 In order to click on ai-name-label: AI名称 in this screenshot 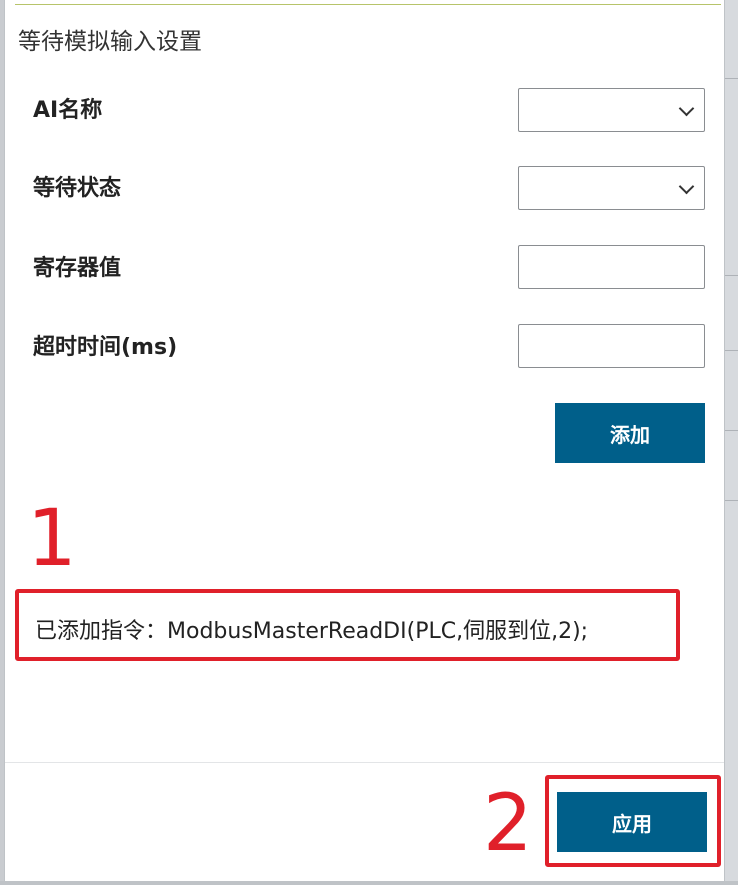, I will do `click(68, 110)`.